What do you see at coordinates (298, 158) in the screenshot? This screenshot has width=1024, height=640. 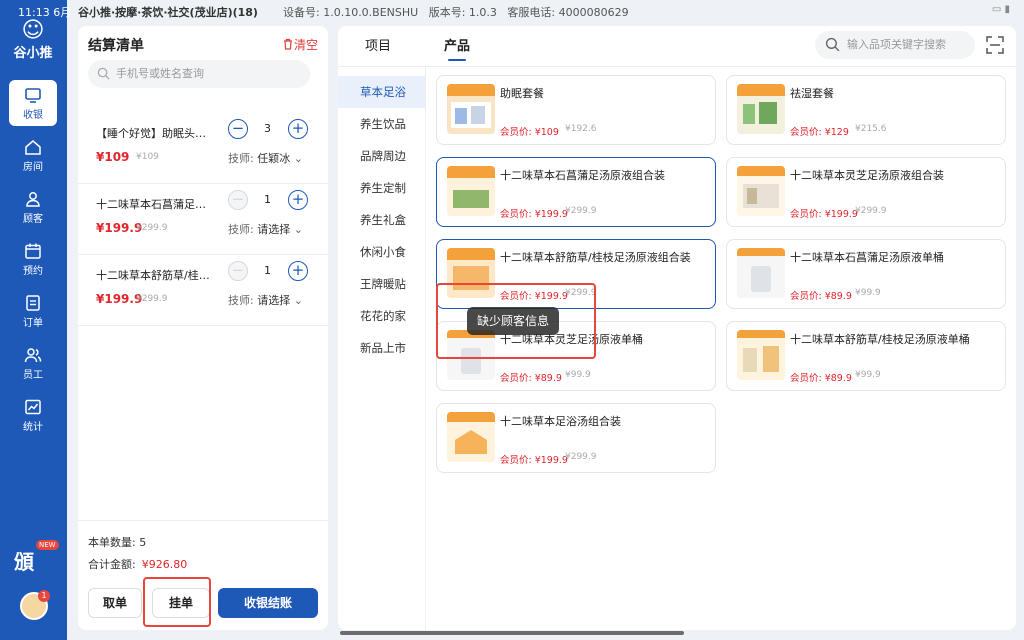 I see `chevron-down-icon: ⌄` at bounding box center [298, 158].